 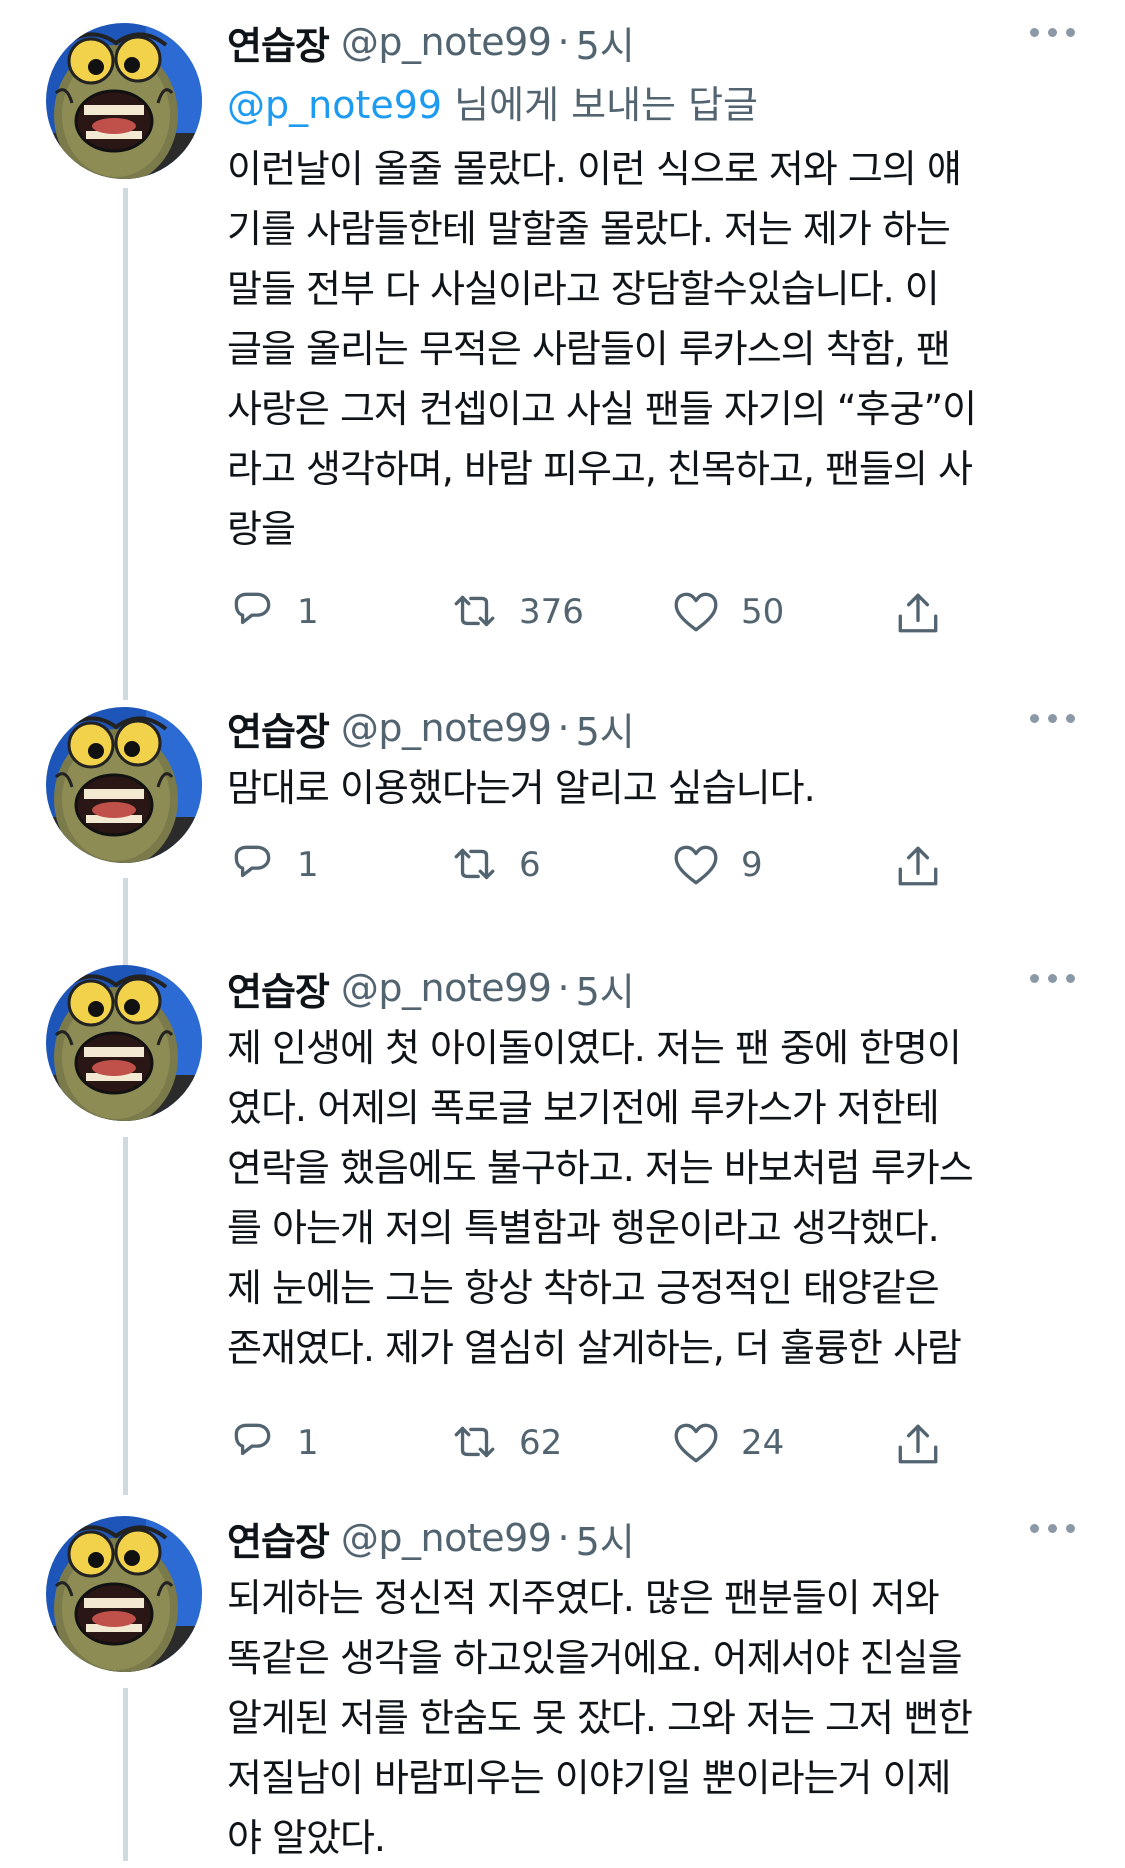 I want to click on retweet-count: 6, so click(x=530, y=865).